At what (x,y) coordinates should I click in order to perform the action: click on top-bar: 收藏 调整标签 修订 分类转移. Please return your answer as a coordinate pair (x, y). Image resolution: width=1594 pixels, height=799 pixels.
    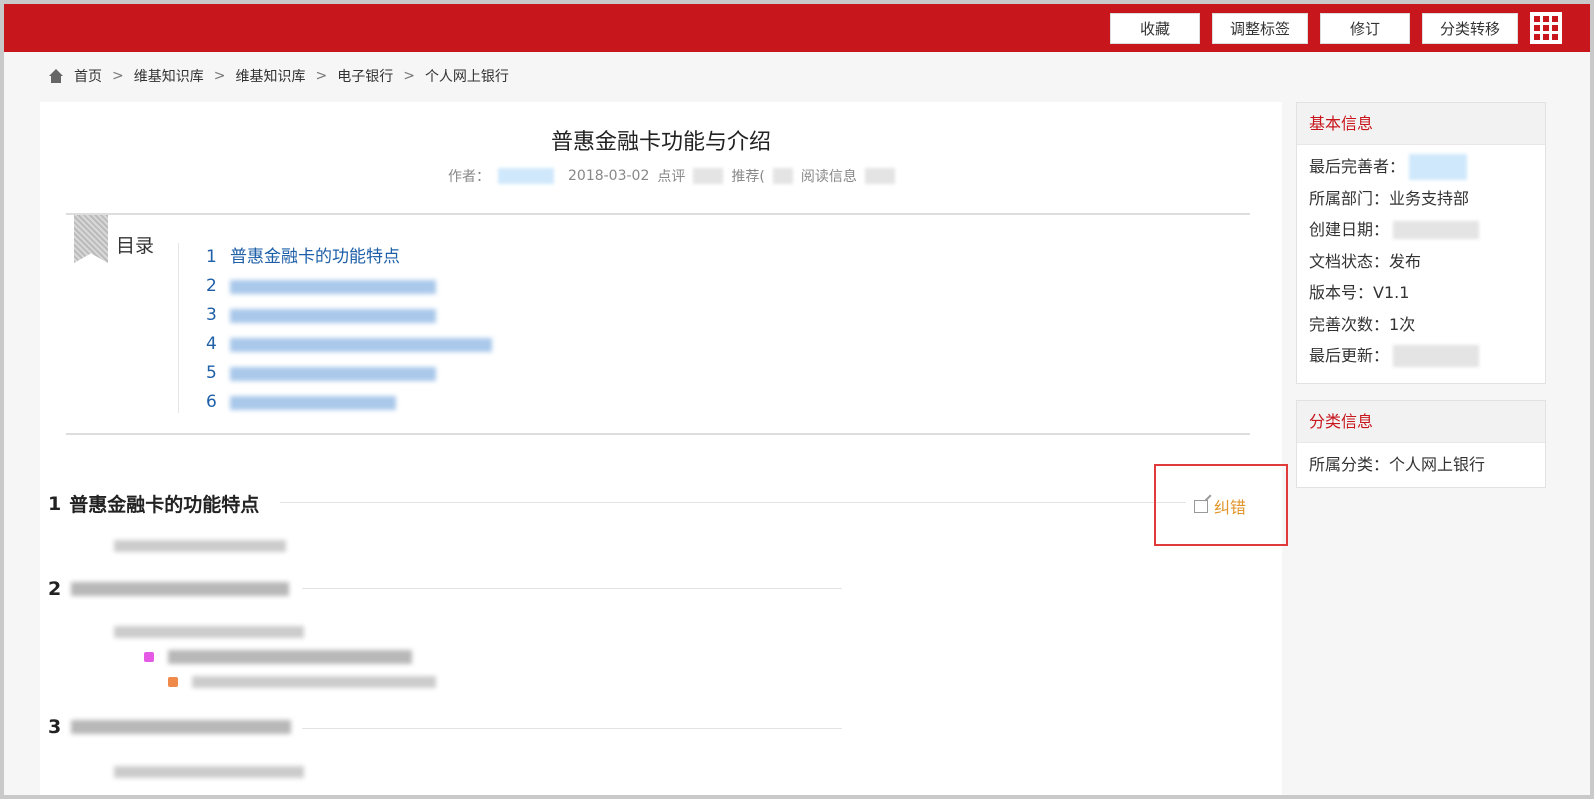
    Looking at the image, I should click on (797, 28).